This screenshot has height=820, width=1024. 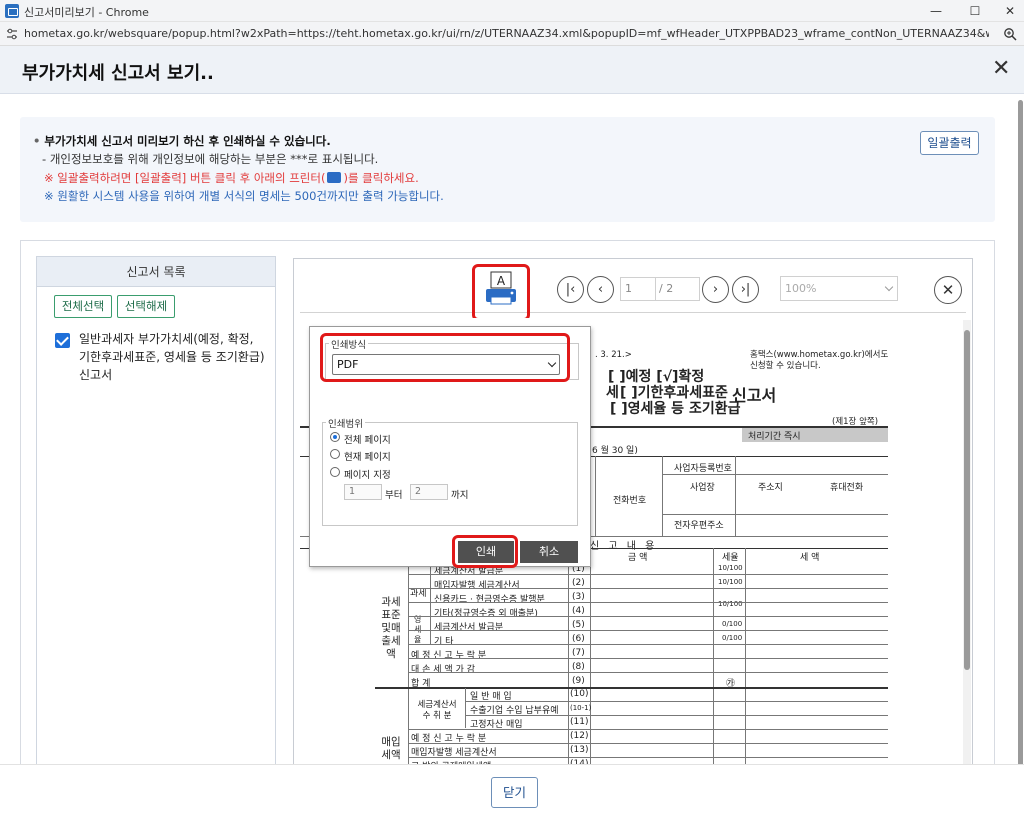 I want to click on doc-date-fragment: . 3. 21.>, so click(x=613, y=355).